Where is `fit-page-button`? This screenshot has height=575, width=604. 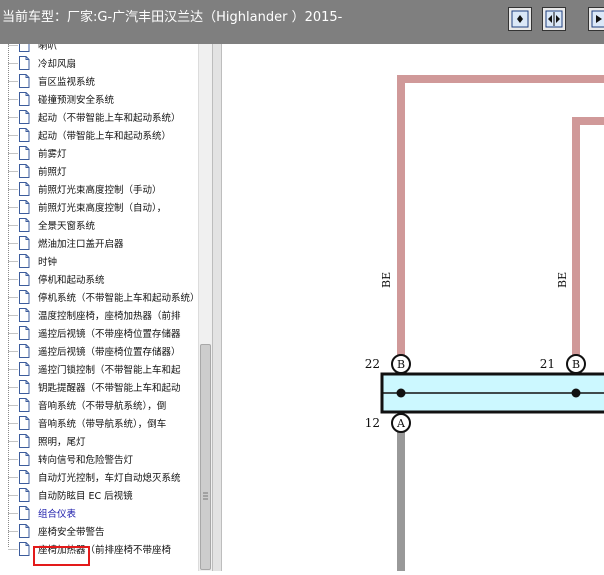 fit-page-button is located at coordinates (520, 19).